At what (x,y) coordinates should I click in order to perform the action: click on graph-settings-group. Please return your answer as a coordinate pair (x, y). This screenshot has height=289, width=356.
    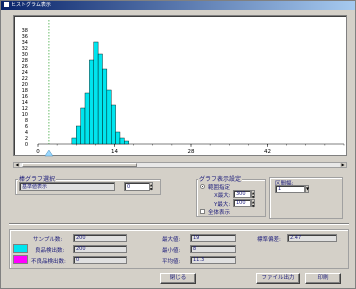
    Looking at the image, I should click on (231, 198).